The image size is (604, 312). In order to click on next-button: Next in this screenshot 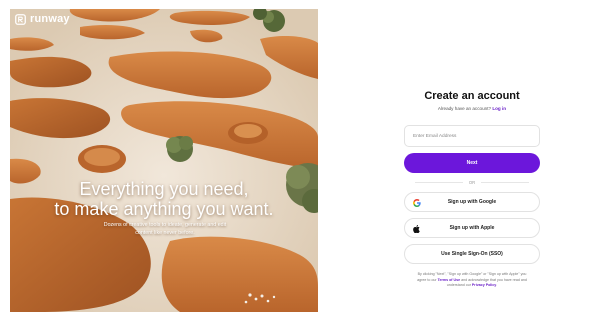, I will do `click(472, 163)`.